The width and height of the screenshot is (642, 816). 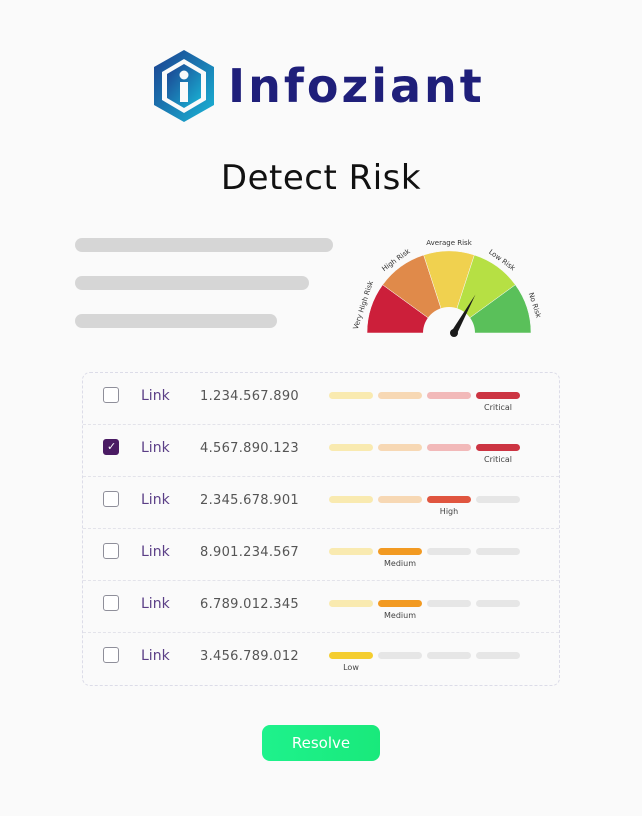 I want to click on row-number: 1.234.567.890, so click(x=250, y=396).